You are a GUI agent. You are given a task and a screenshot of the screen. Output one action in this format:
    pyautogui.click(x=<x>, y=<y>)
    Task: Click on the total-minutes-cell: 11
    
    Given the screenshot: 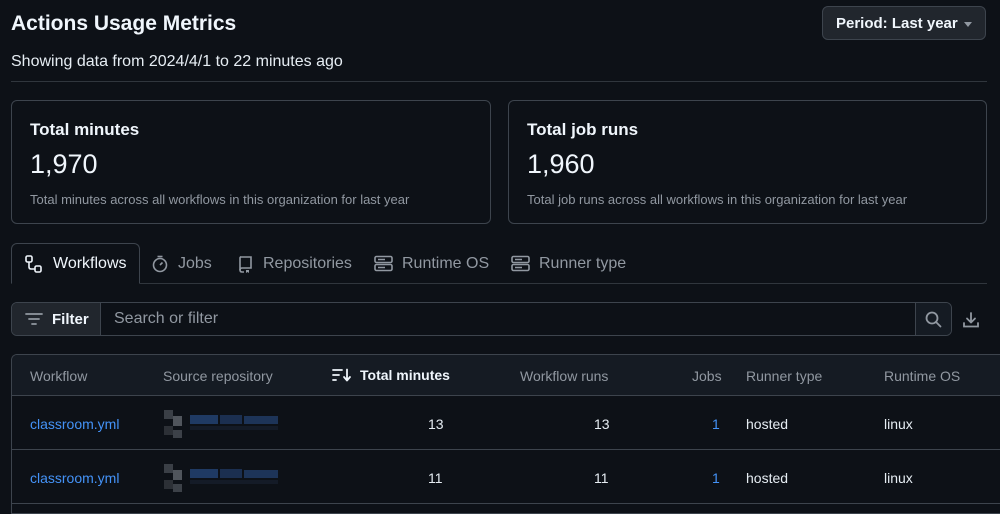 What is the action you would take?
    pyautogui.click(x=435, y=478)
    